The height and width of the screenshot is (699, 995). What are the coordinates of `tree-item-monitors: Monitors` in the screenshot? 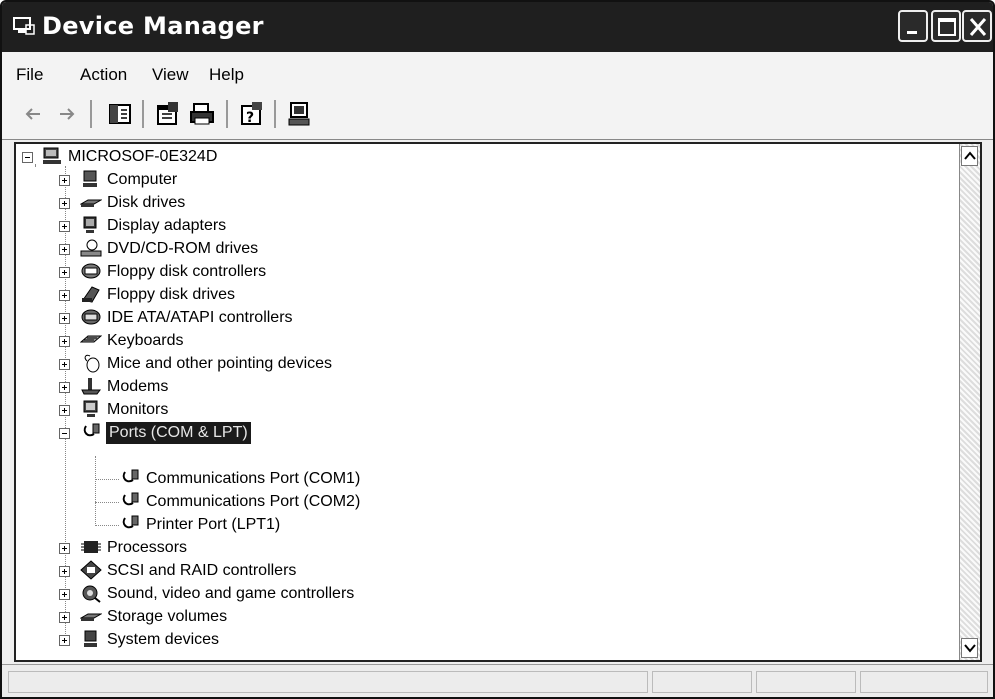 It's located at (466, 410).